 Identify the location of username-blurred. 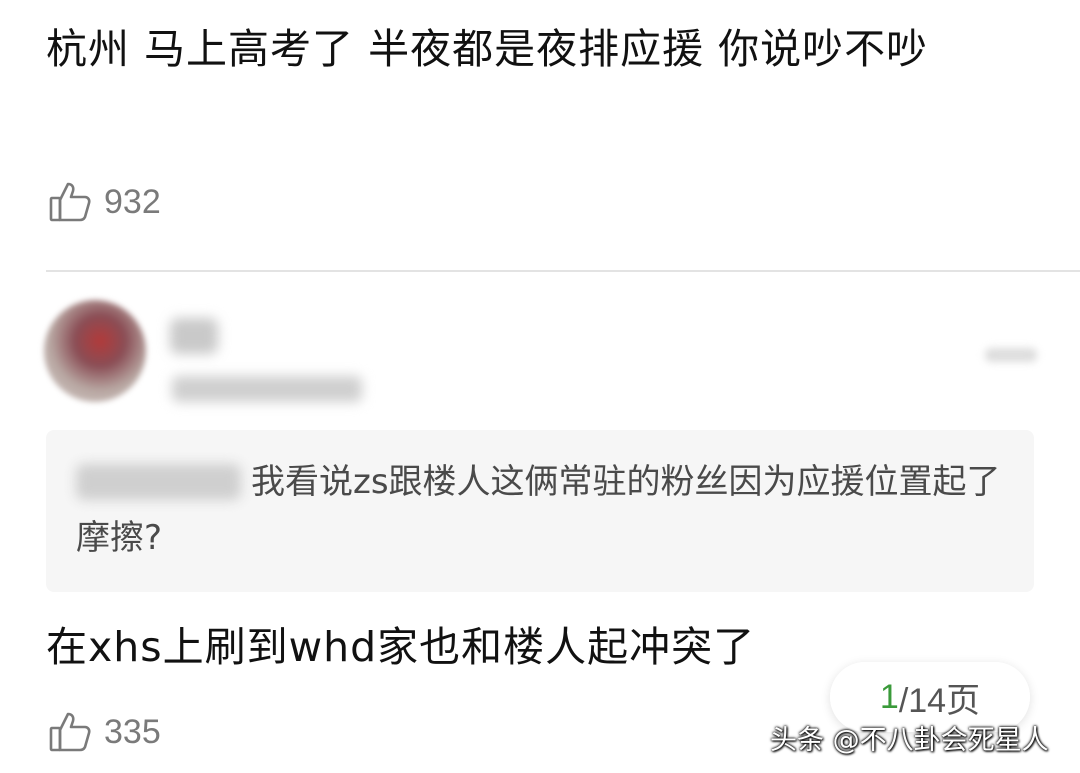
(194, 336).